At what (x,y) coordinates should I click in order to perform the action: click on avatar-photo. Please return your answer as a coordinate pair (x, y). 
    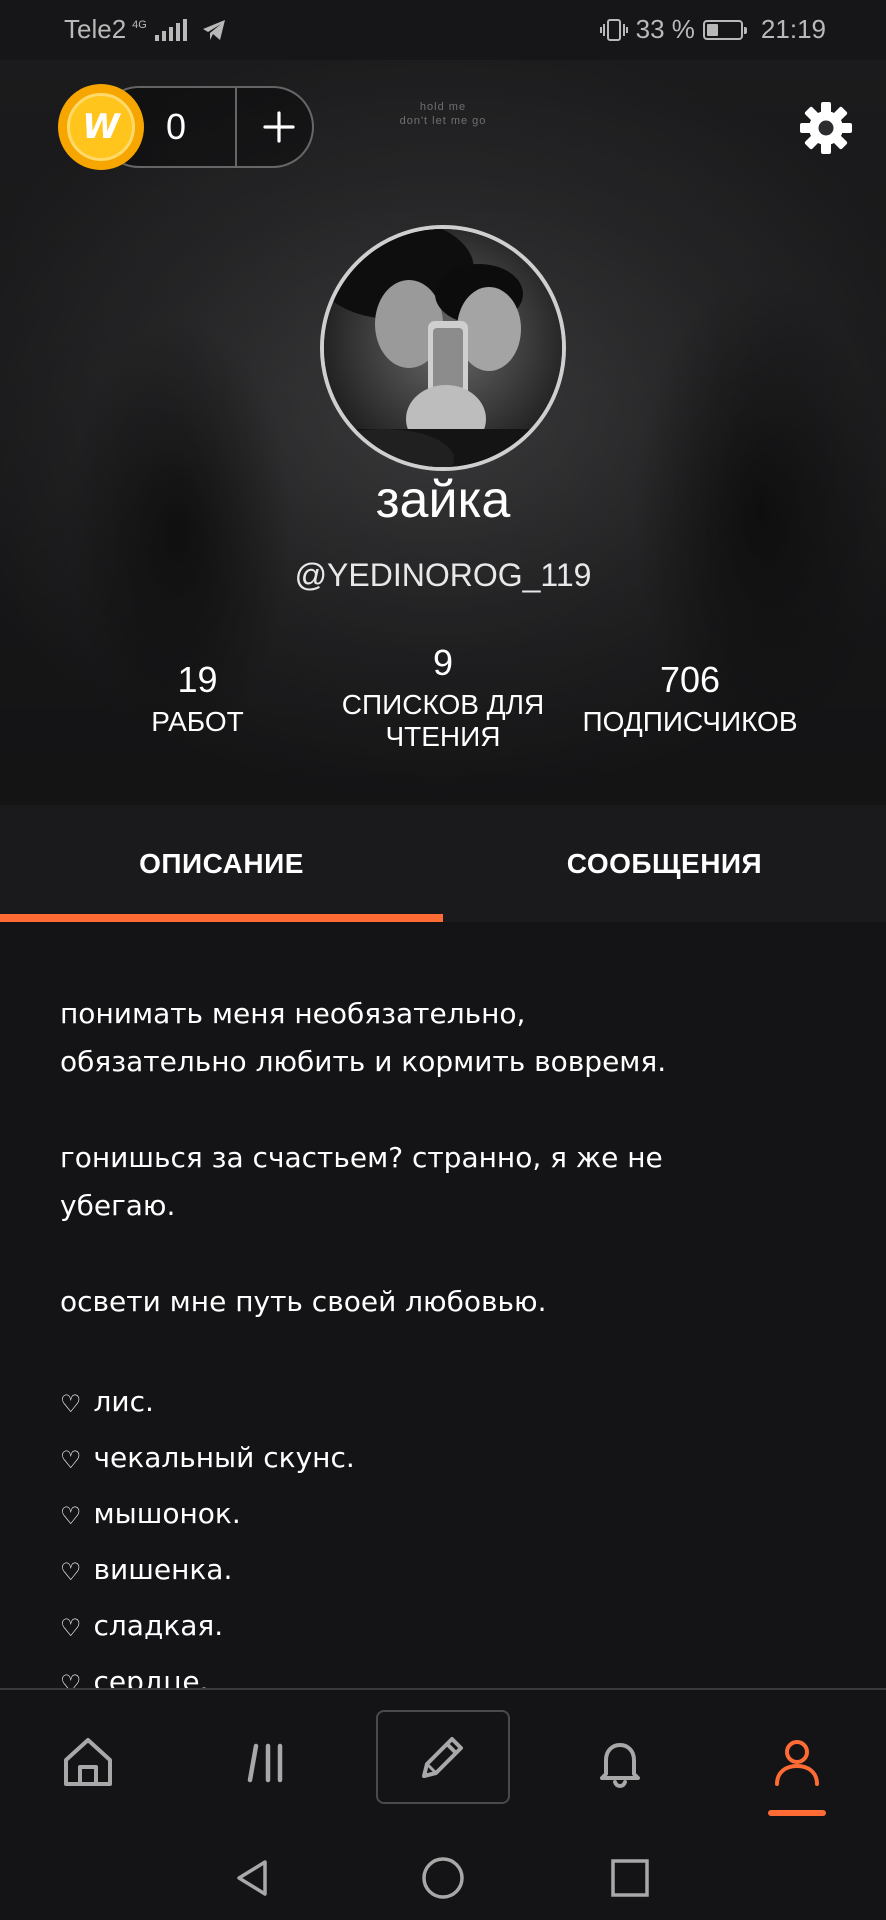
    Looking at the image, I should click on (443, 348).